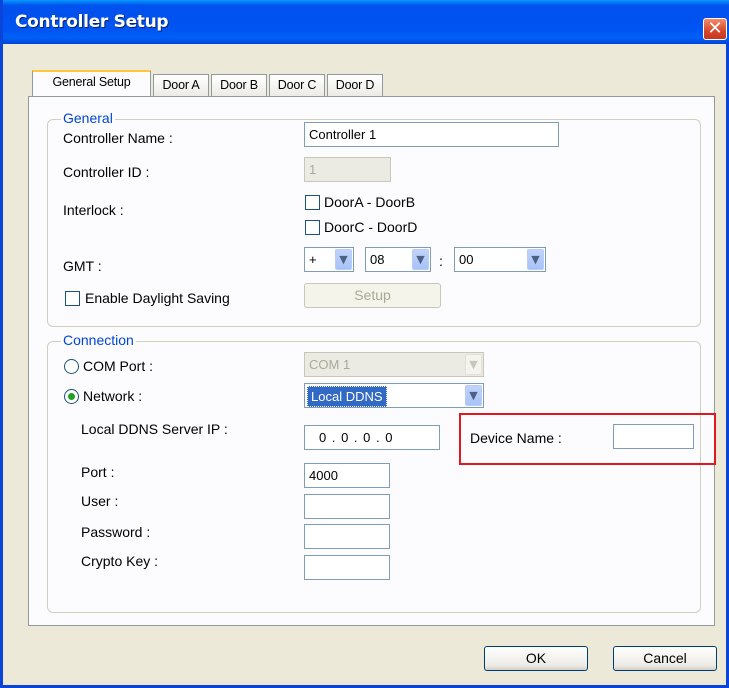 This screenshot has width=729, height=688. Describe the element at coordinates (113, 396) in the screenshot. I see `network-label: Network :` at that location.